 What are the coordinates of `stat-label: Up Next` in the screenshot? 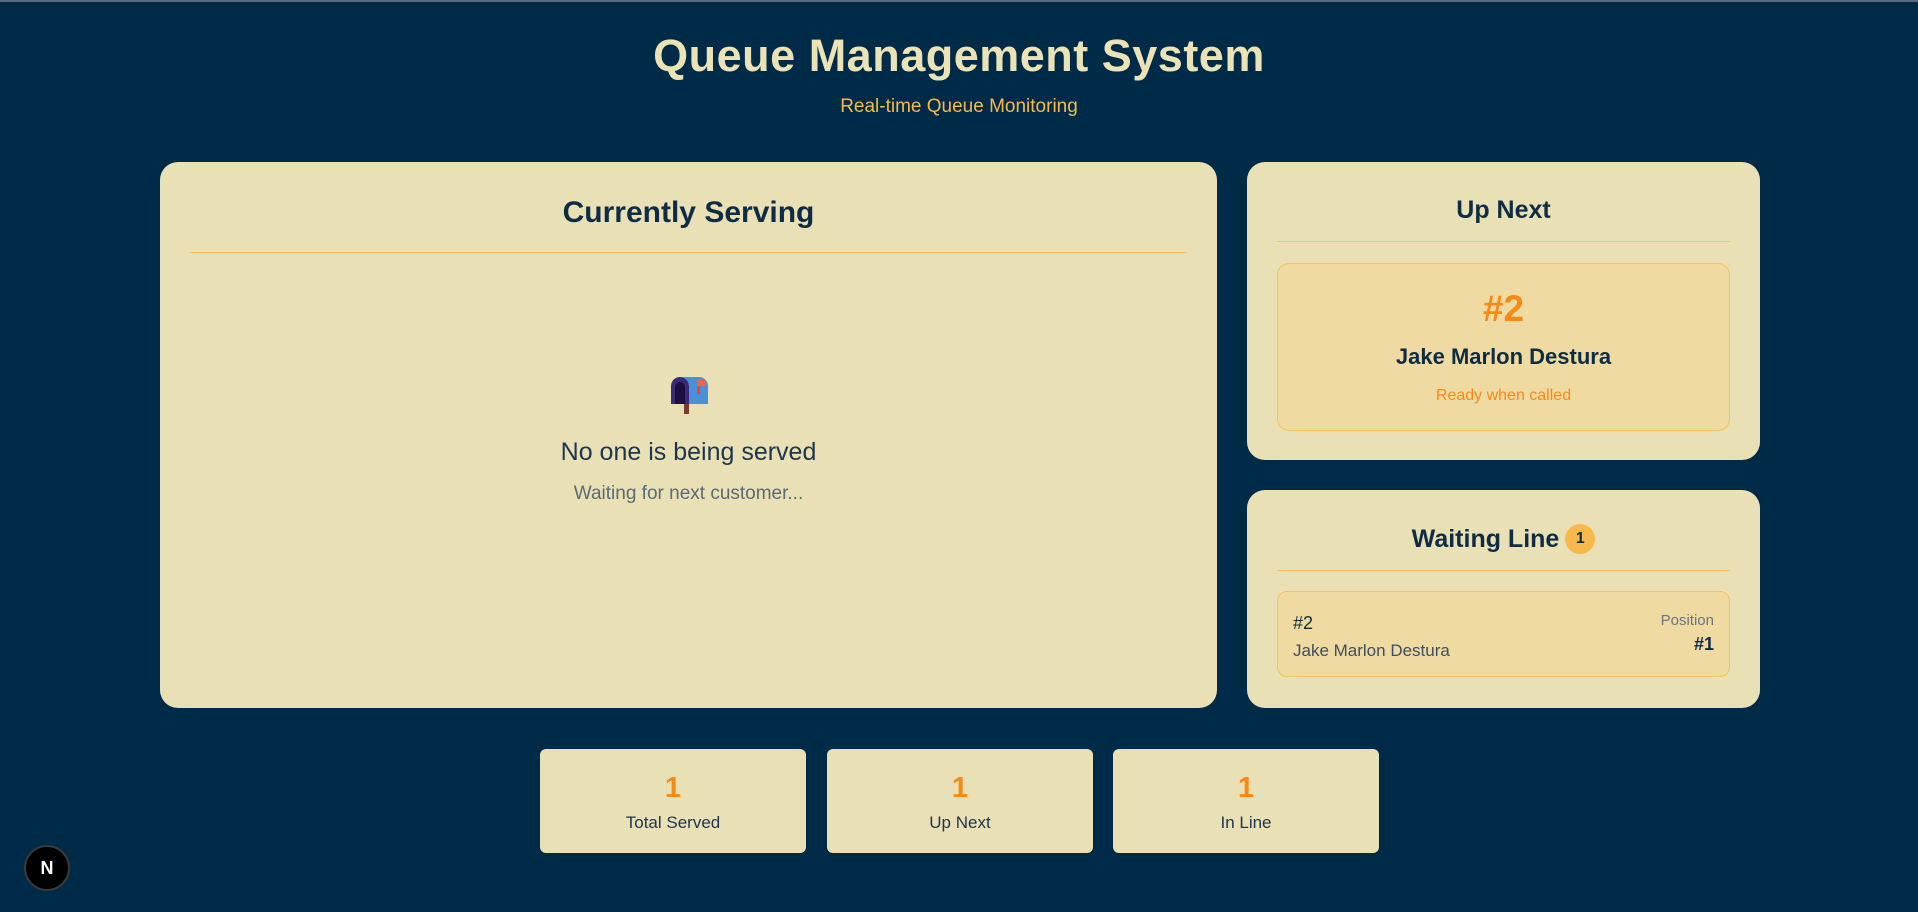 It's located at (960, 822).